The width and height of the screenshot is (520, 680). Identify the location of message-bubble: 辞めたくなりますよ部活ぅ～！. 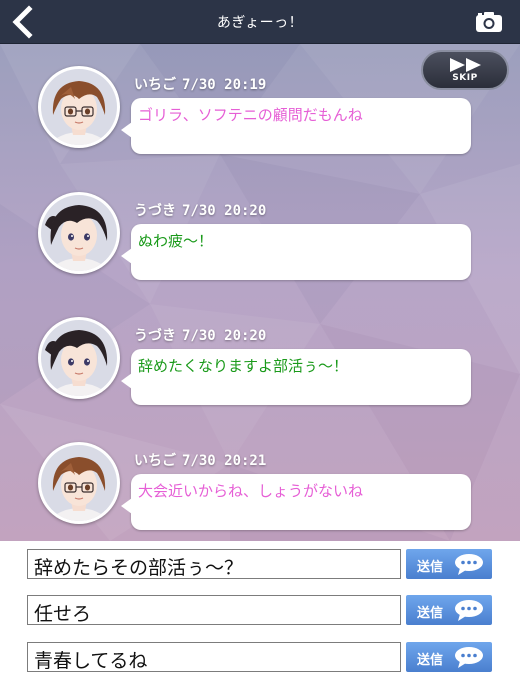
(296, 377).